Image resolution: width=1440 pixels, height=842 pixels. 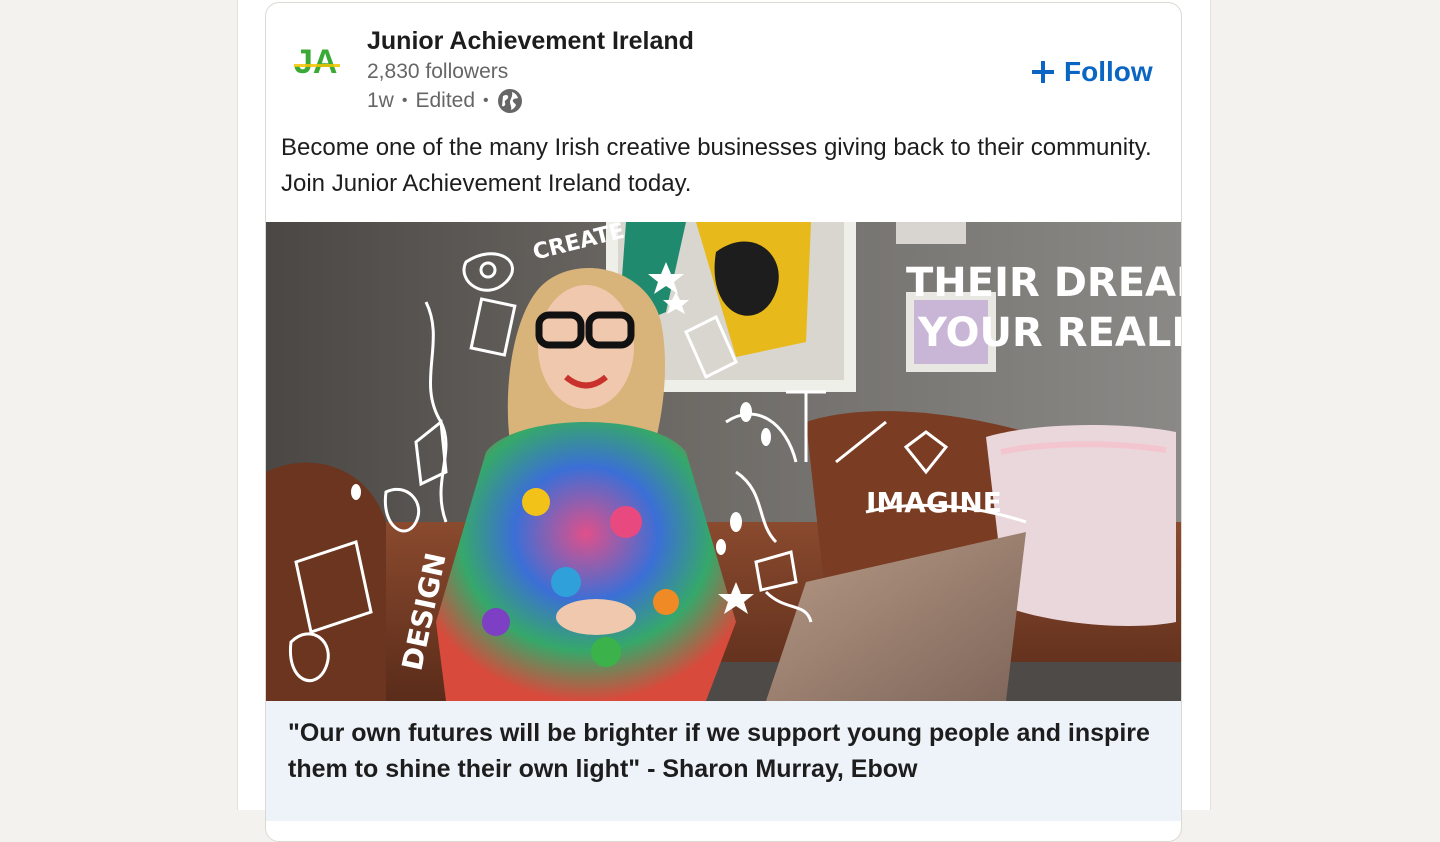 I want to click on edited-label: Edited, so click(x=445, y=100).